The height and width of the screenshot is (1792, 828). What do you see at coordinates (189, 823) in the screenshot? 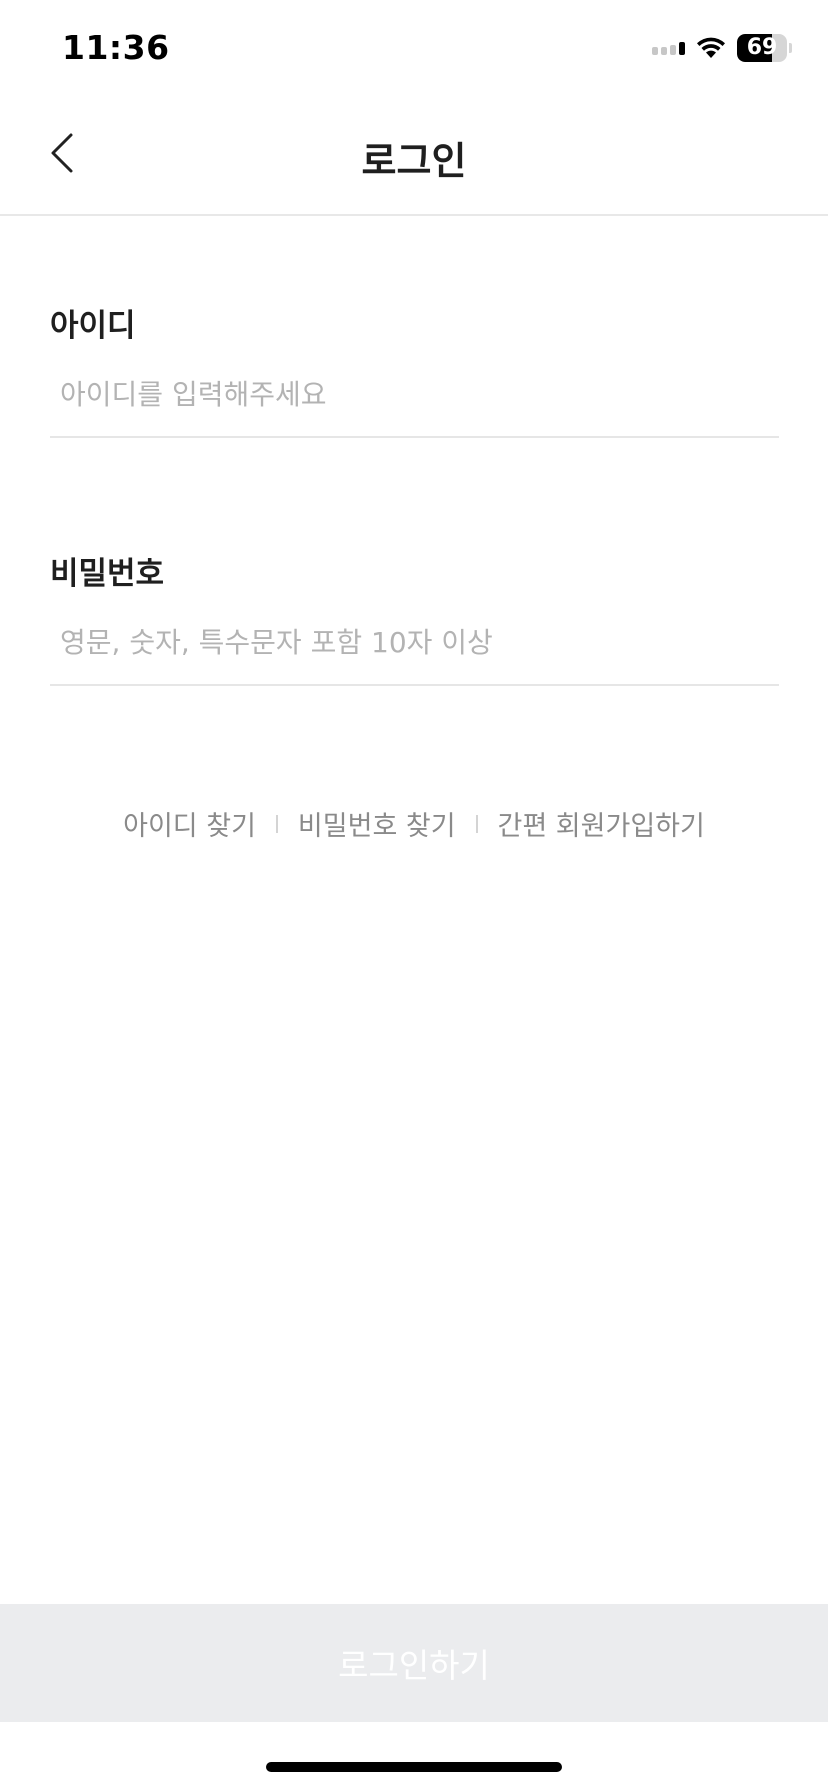
I see `find-id-link: 아이디 찾기` at bounding box center [189, 823].